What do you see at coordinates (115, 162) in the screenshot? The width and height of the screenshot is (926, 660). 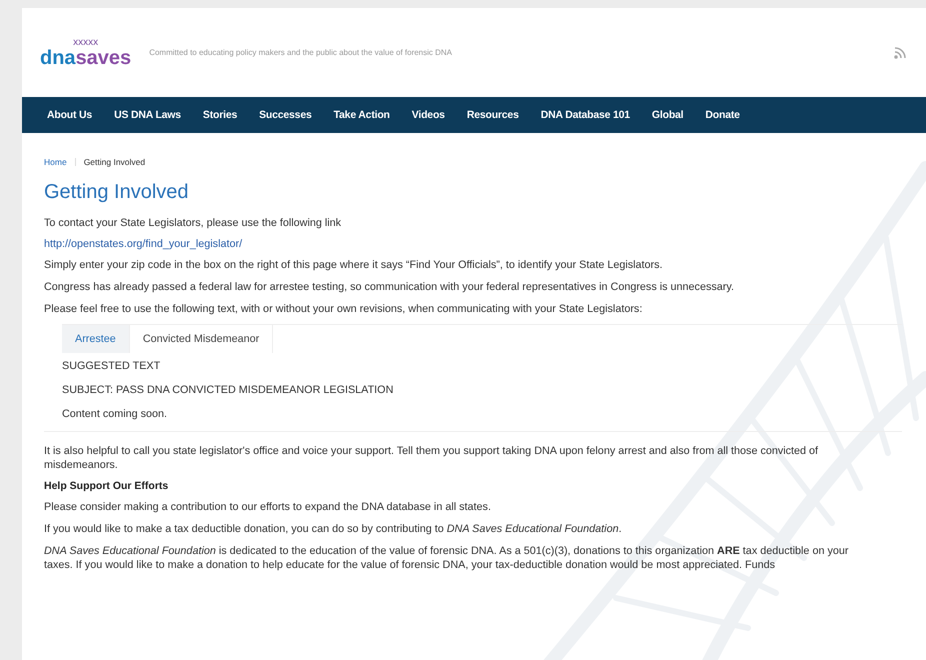 I see `breadcrumb-current: Getting Involved` at bounding box center [115, 162].